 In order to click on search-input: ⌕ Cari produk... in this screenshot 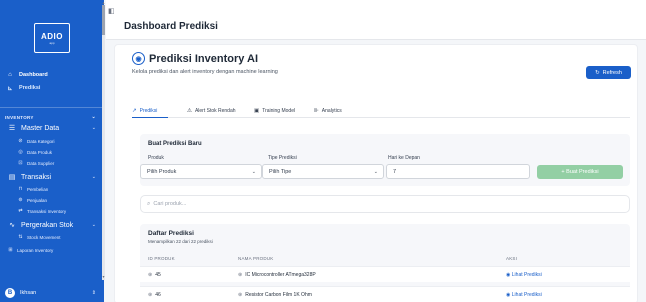, I will do `click(385, 204)`.